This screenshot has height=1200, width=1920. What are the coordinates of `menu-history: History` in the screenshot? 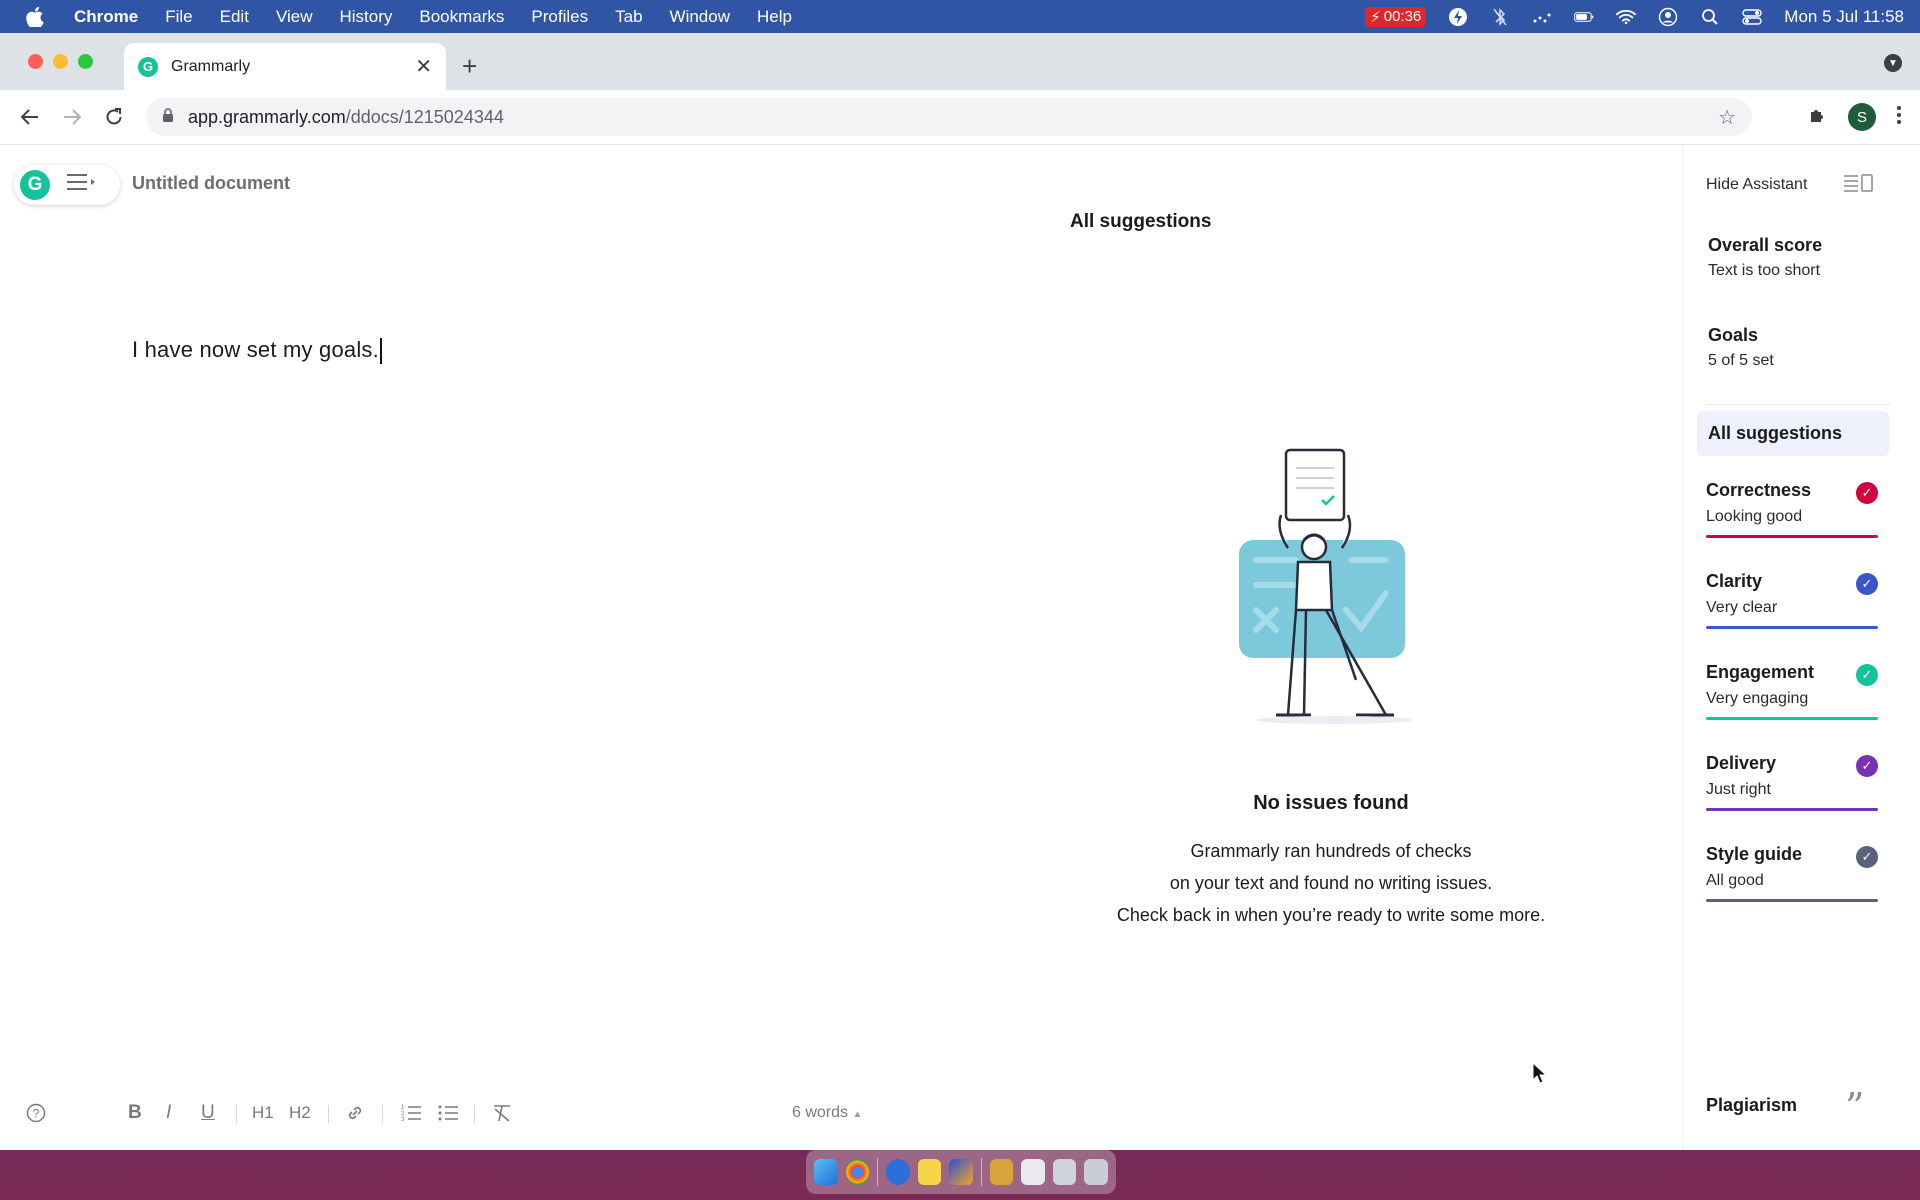 It's located at (365, 17).